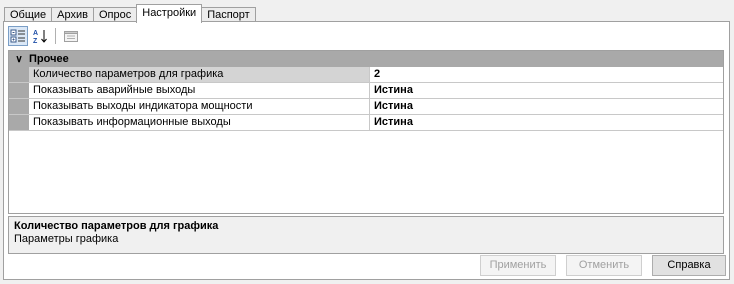  I want to click on property-row-show-alarm-outputs: Показывать аварийные выходы Истина, so click(366, 91).